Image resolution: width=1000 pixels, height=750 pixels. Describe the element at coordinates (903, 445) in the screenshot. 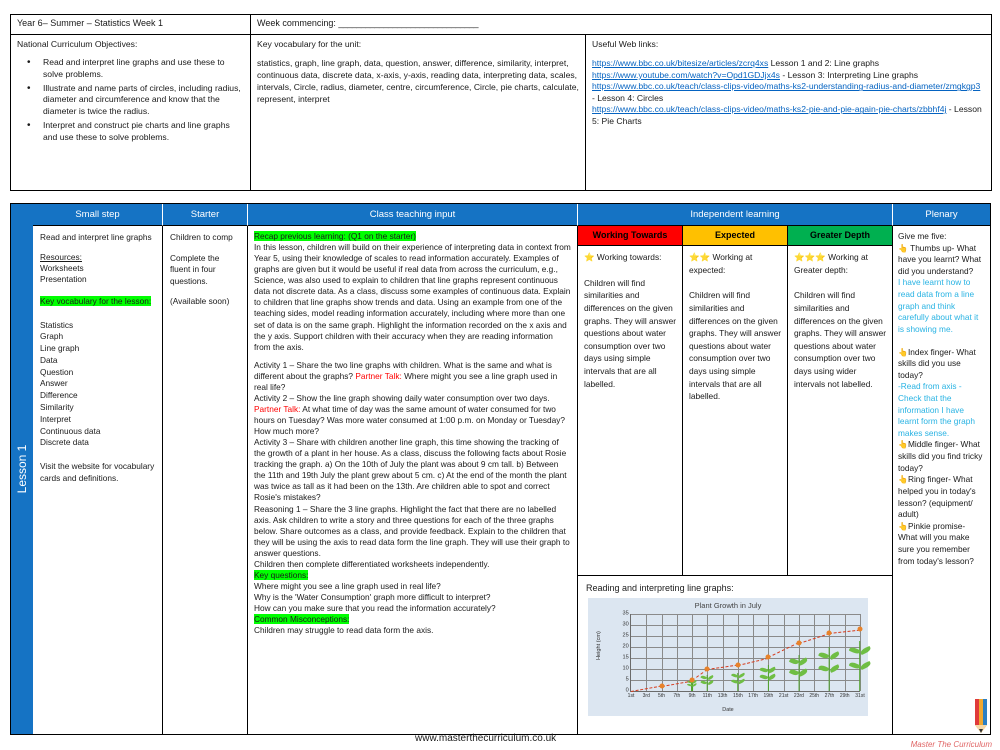

I see `hand-middle-finger-icon: 👆` at that location.